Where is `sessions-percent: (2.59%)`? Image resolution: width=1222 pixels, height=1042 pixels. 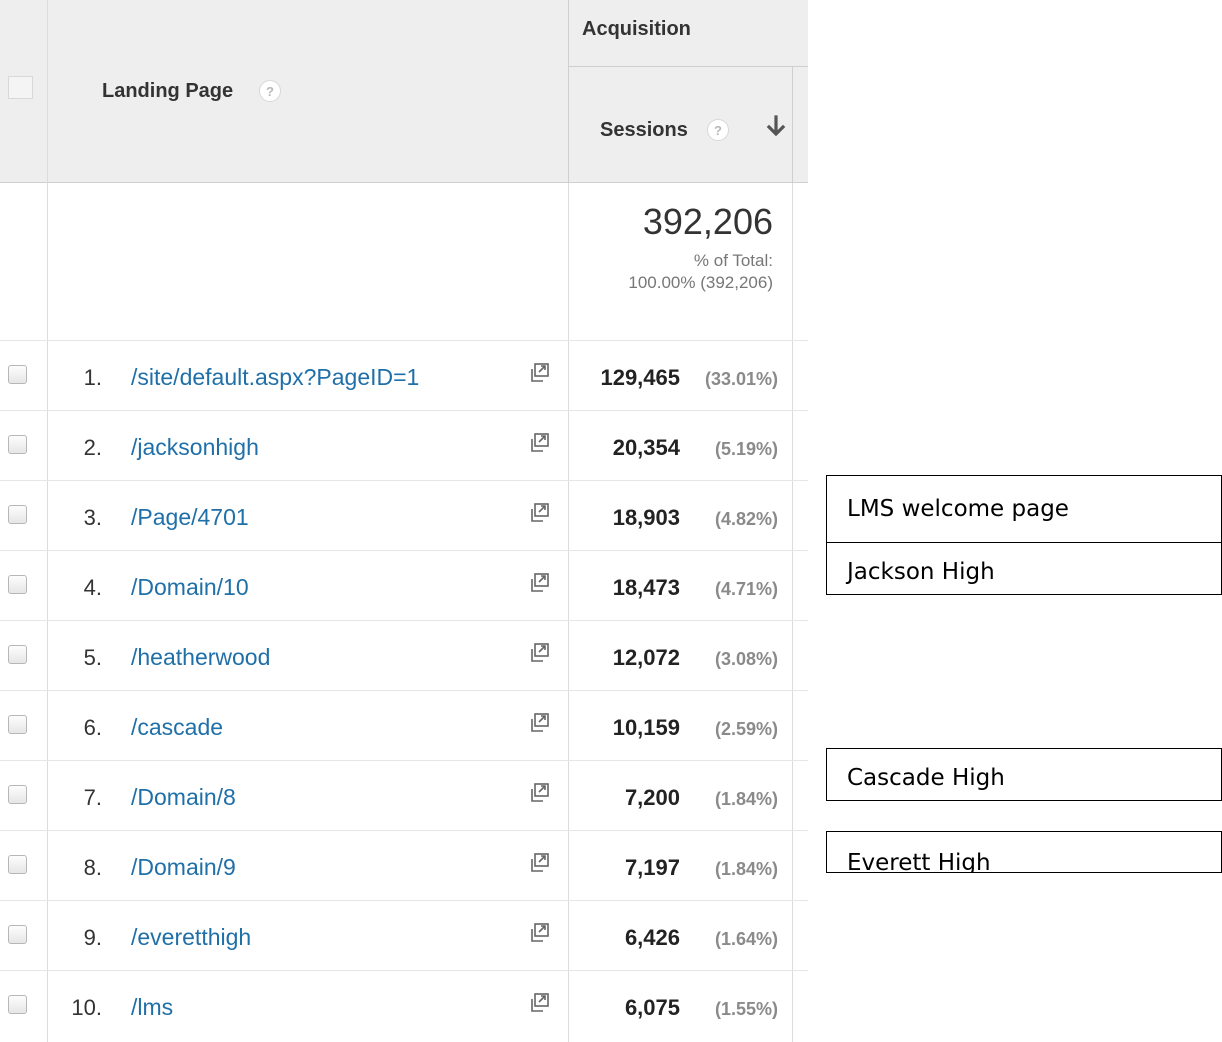 sessions-percent: (2.59%) is located at coordinates (746, 729).